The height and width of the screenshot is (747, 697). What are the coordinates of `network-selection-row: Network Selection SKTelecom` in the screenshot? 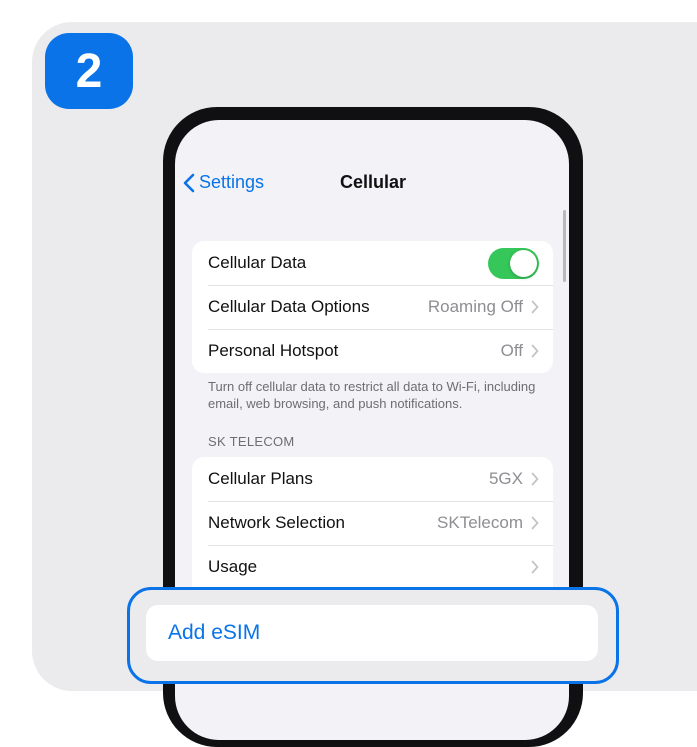 It's located at (372, 523).